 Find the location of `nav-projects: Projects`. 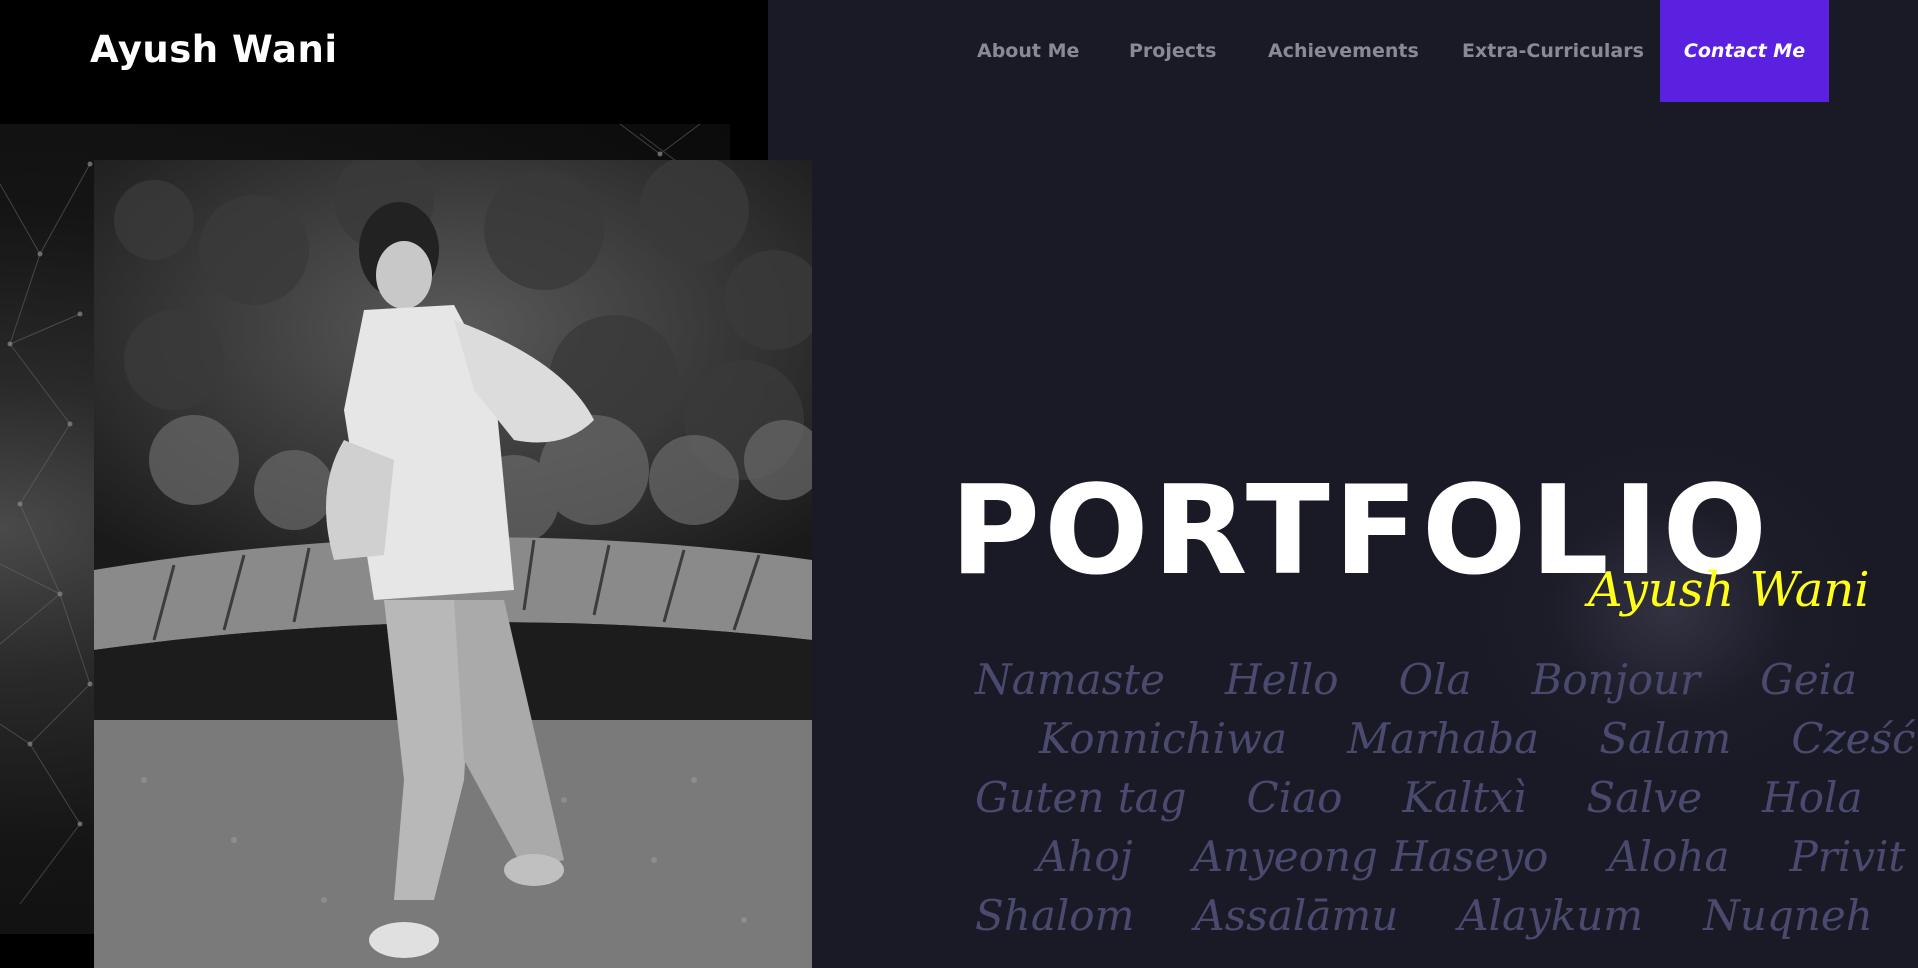

nav-projects: Projects is located at coordinates (1172, 51).